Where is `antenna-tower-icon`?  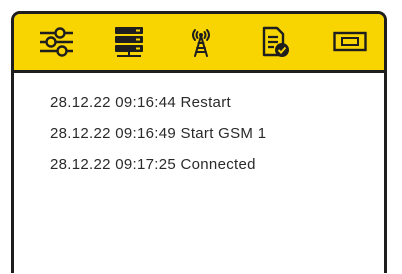
antenna-tower-icon is located at coordinates (201, 43).